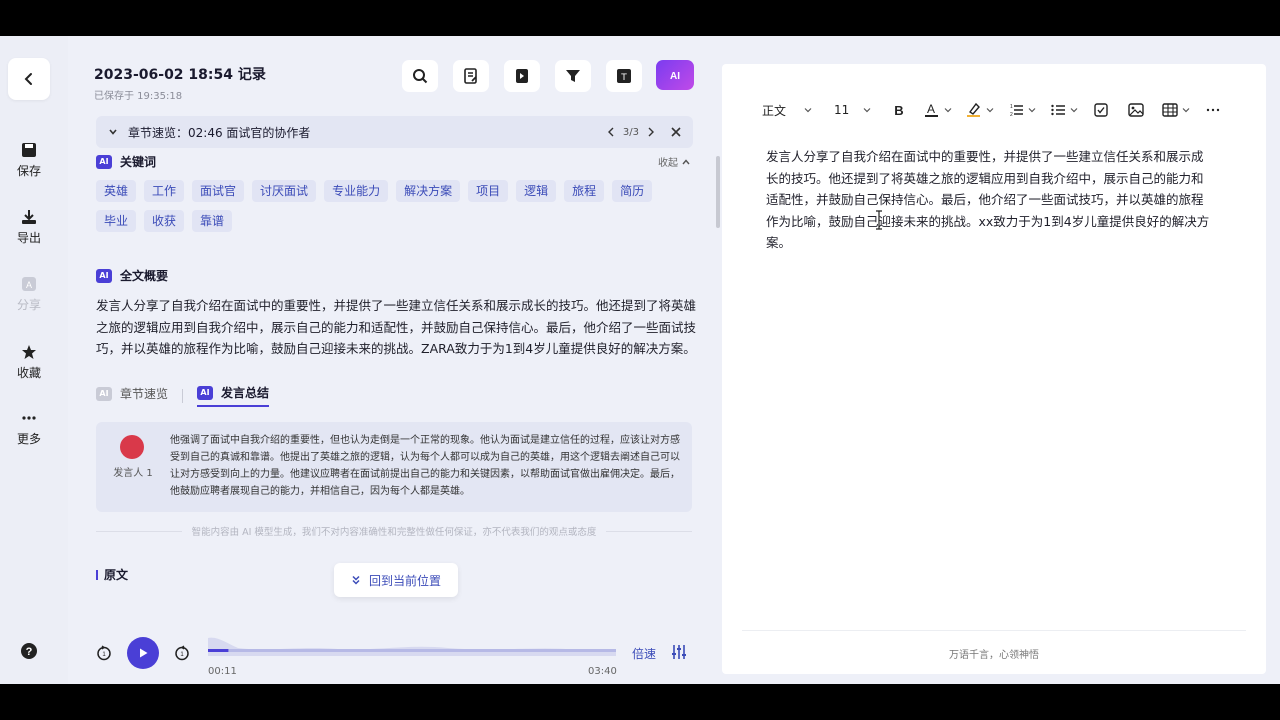 The height and width of the screenshot is (720, 1280). Describe the element at coordinates (879, 220) in the screenshot. I see `text-cursor-icon` at that location.